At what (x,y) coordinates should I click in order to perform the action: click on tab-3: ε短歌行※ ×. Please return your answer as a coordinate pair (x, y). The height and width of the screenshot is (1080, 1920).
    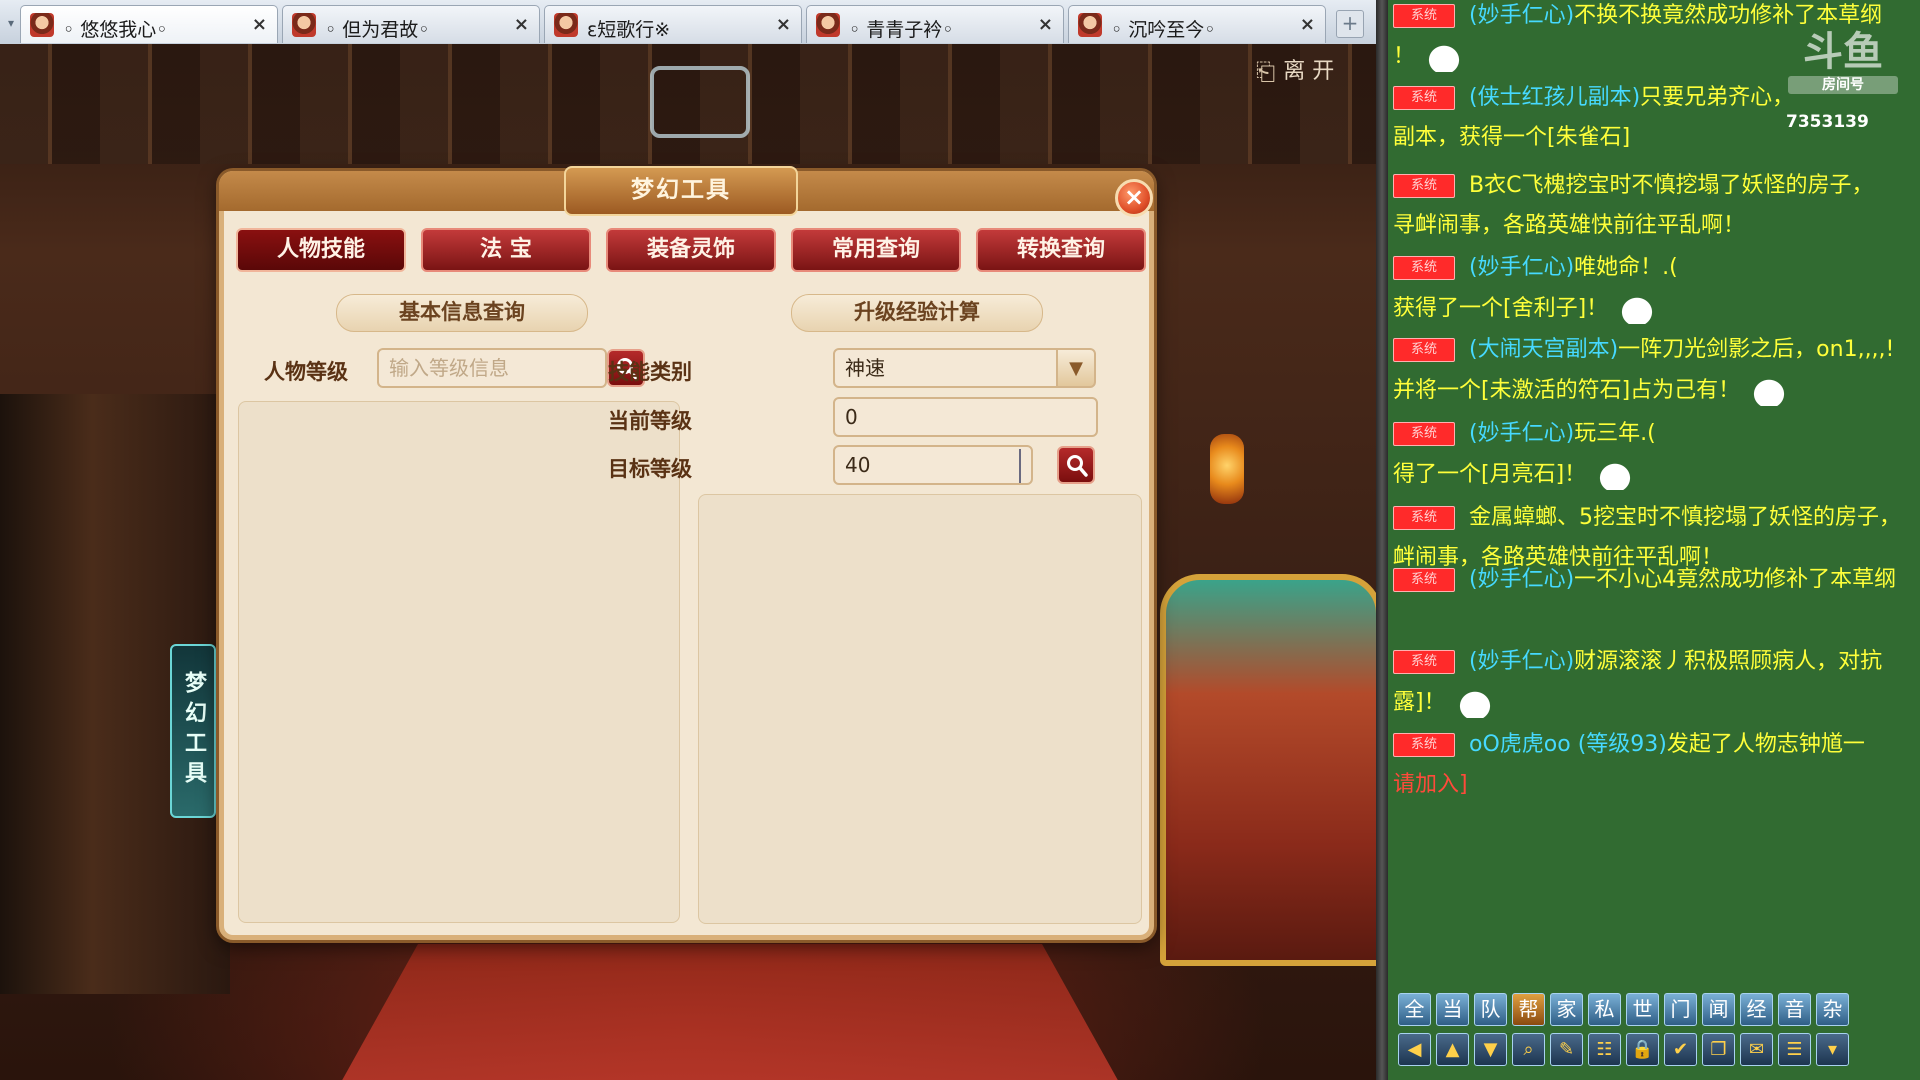
    Looking at the image, I should click on (673, 24).